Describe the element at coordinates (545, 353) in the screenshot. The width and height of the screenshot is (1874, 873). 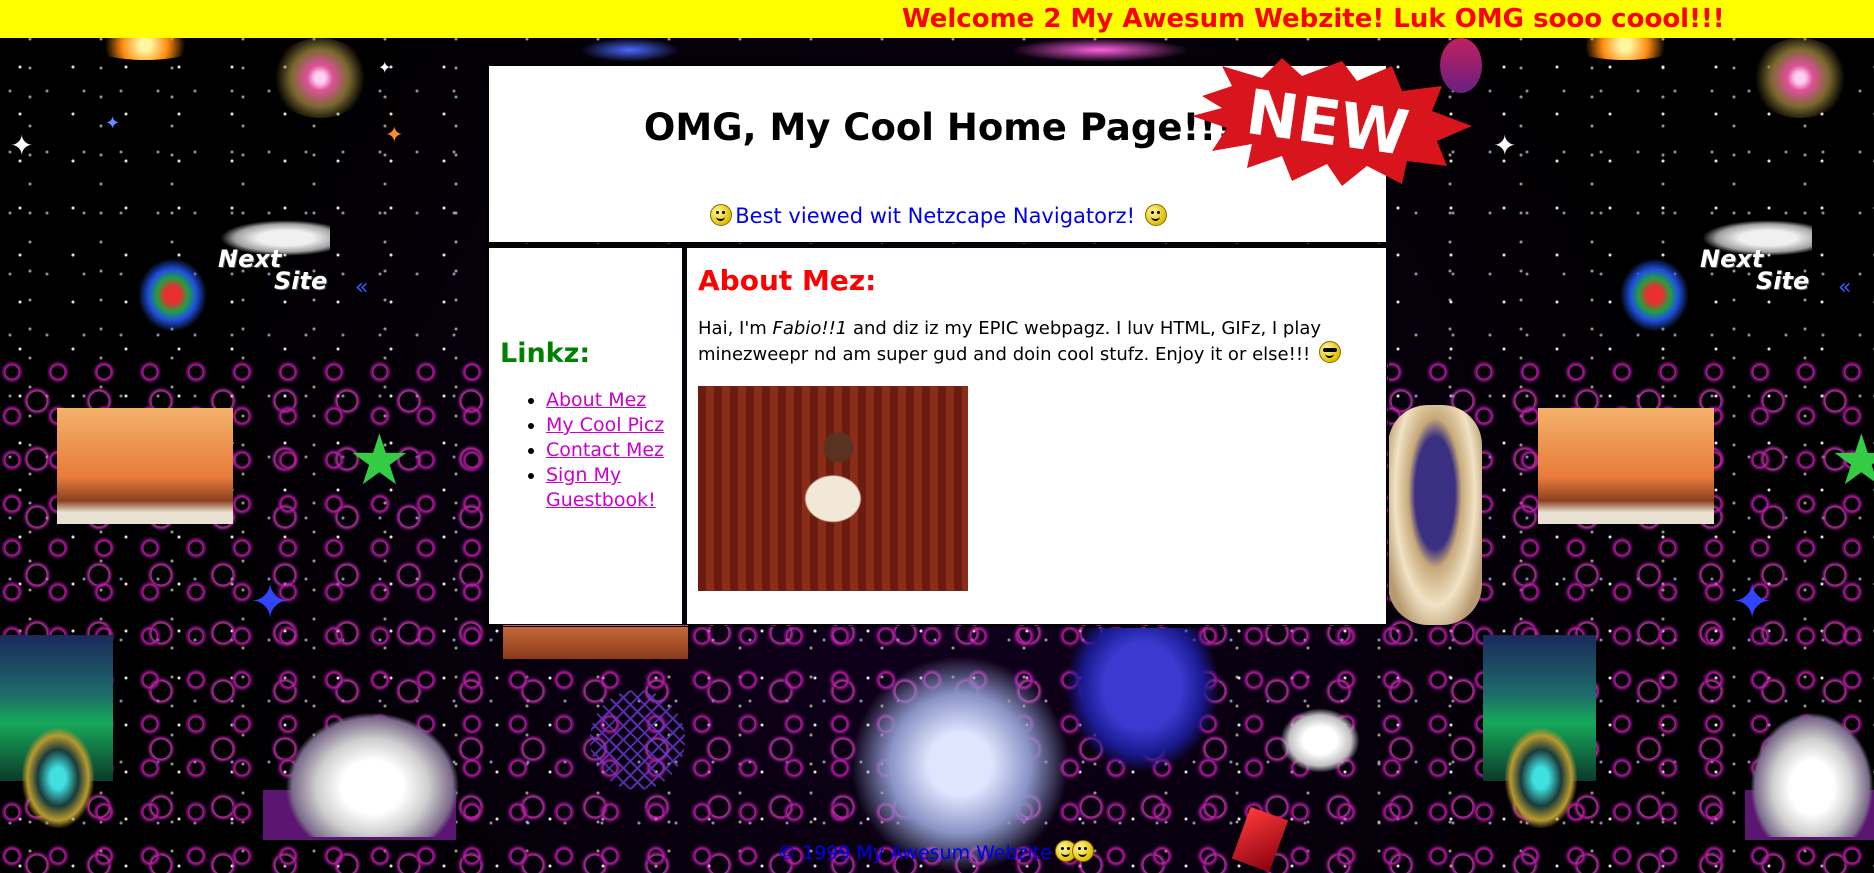
I see `links-heading: Linkz:` at that location.